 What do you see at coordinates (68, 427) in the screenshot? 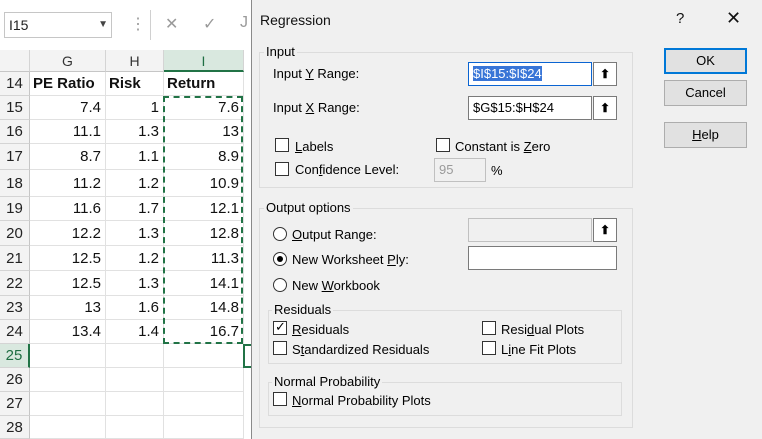
I see `cell-g28` at bounding box center [68, 427].